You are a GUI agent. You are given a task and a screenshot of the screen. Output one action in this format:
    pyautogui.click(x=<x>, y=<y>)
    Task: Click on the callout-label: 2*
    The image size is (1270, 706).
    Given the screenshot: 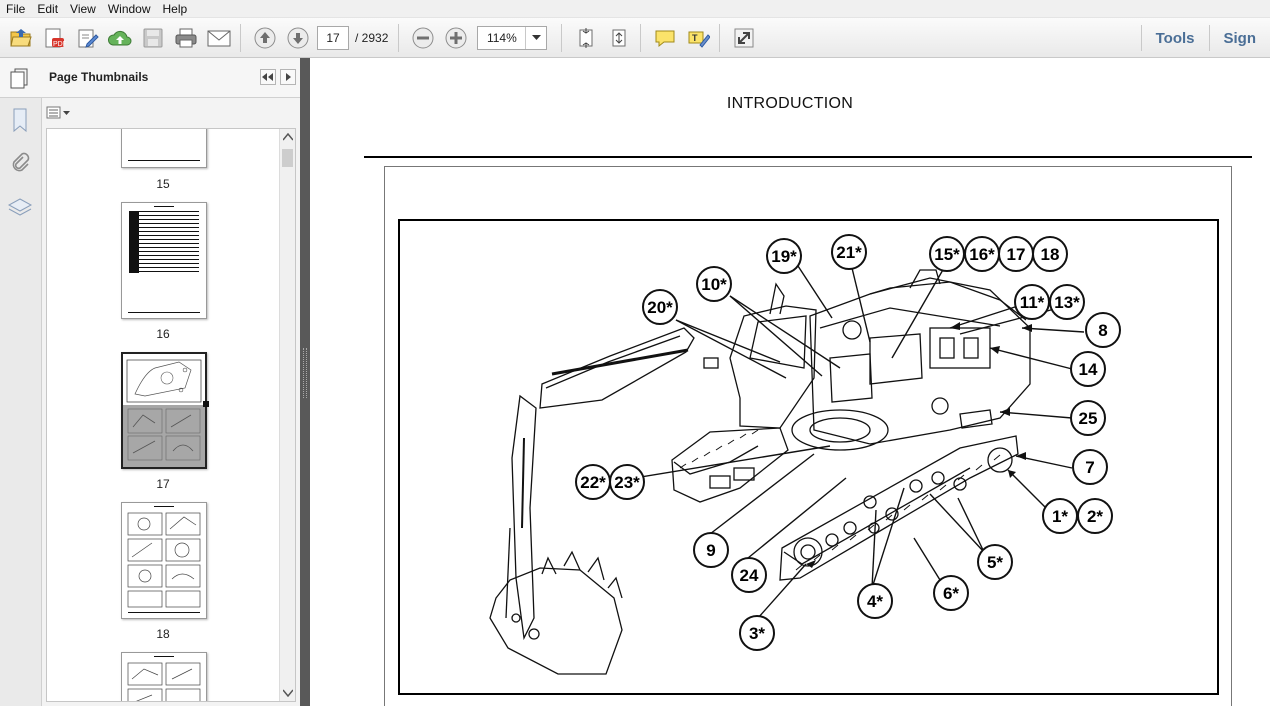 What is the action you would take?
    pyautogui.click(x=1095, y=516)
    